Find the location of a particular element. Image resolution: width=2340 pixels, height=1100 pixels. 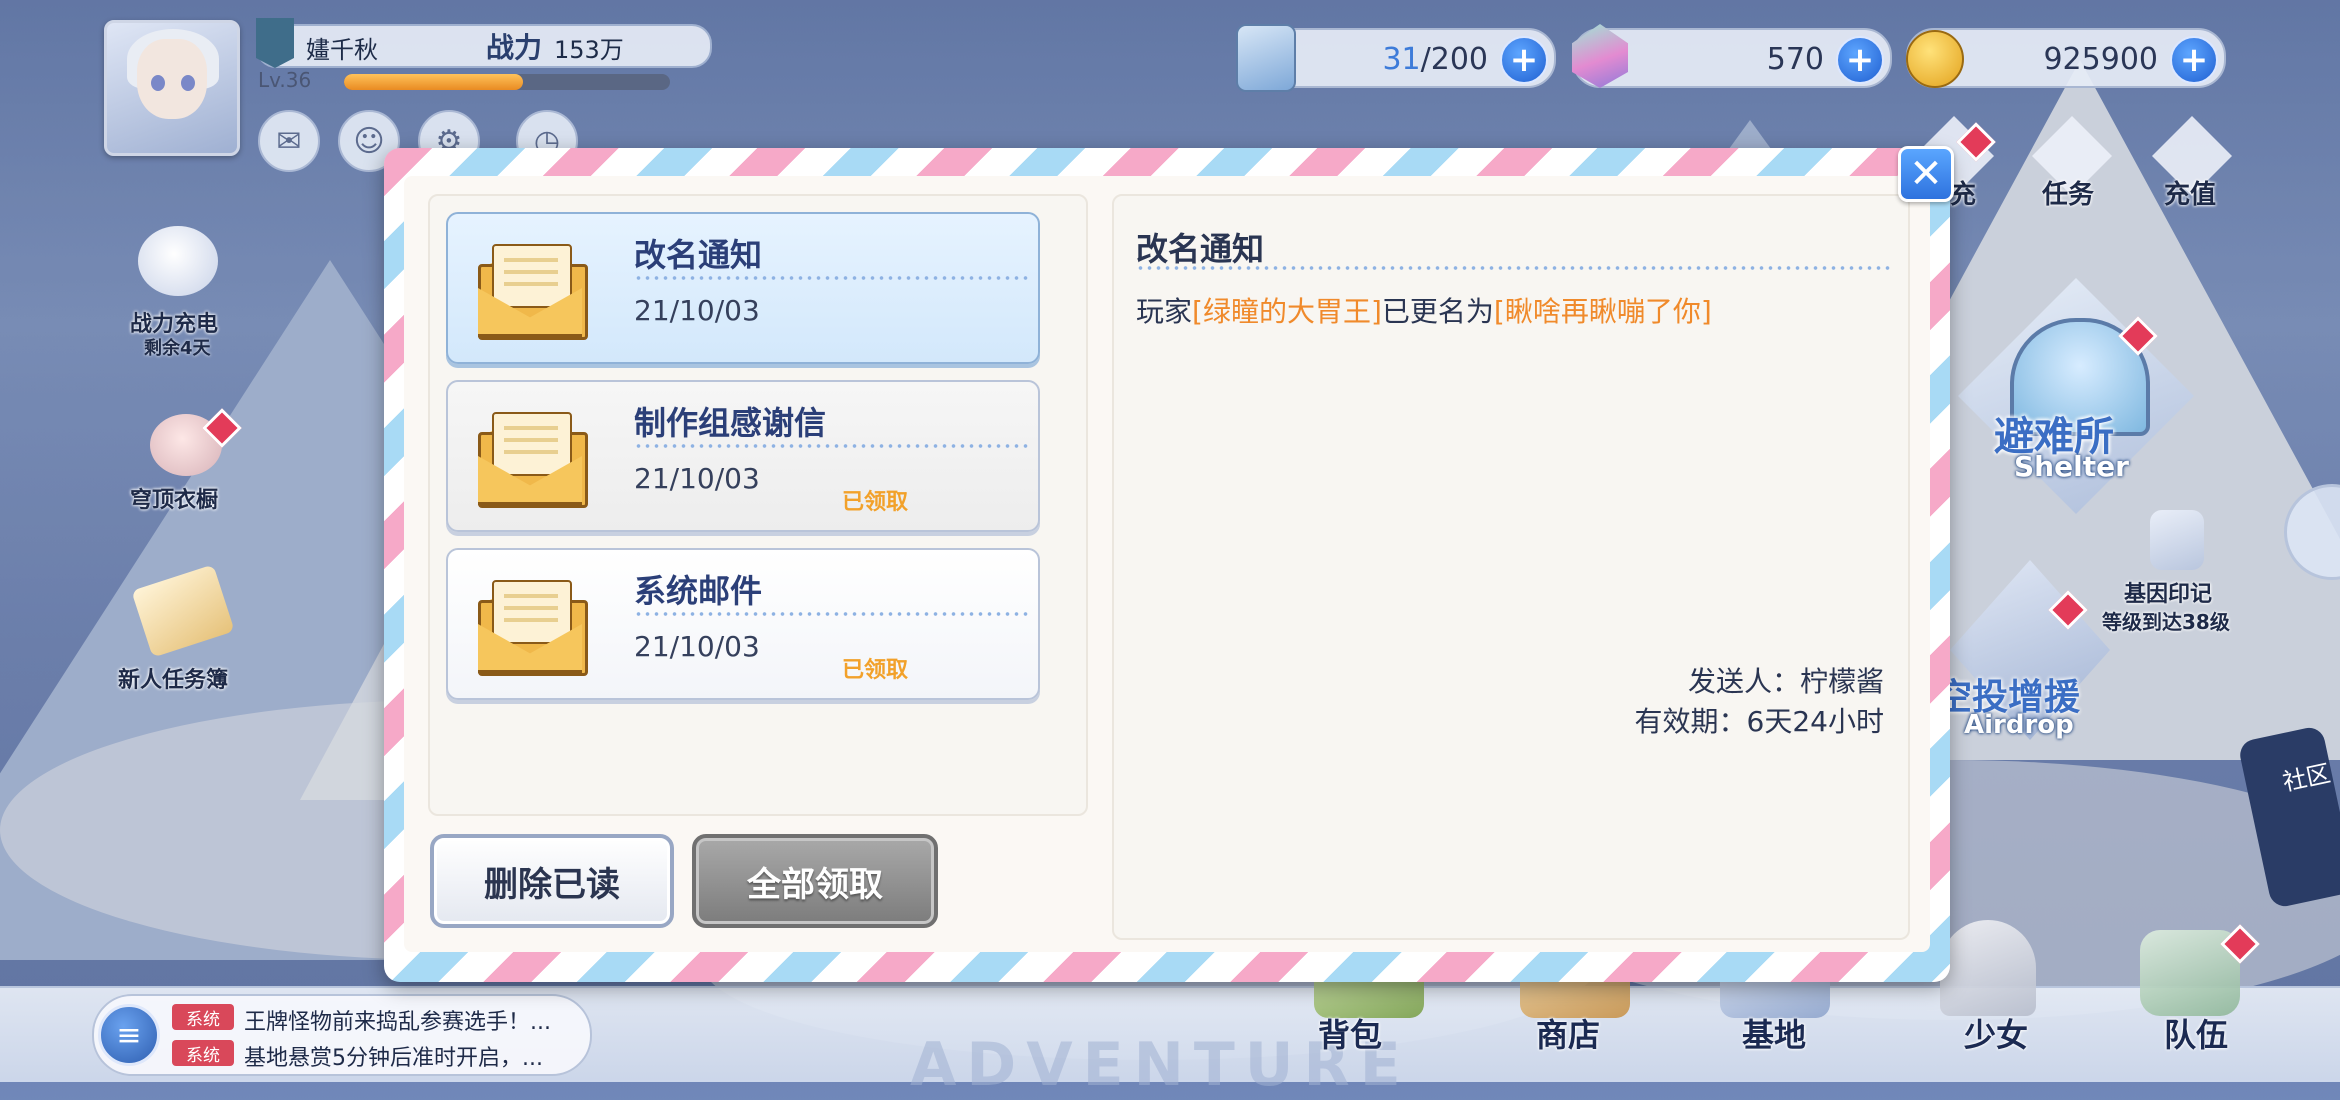

gene-dna-icon is located at coordinates (2177, 540).